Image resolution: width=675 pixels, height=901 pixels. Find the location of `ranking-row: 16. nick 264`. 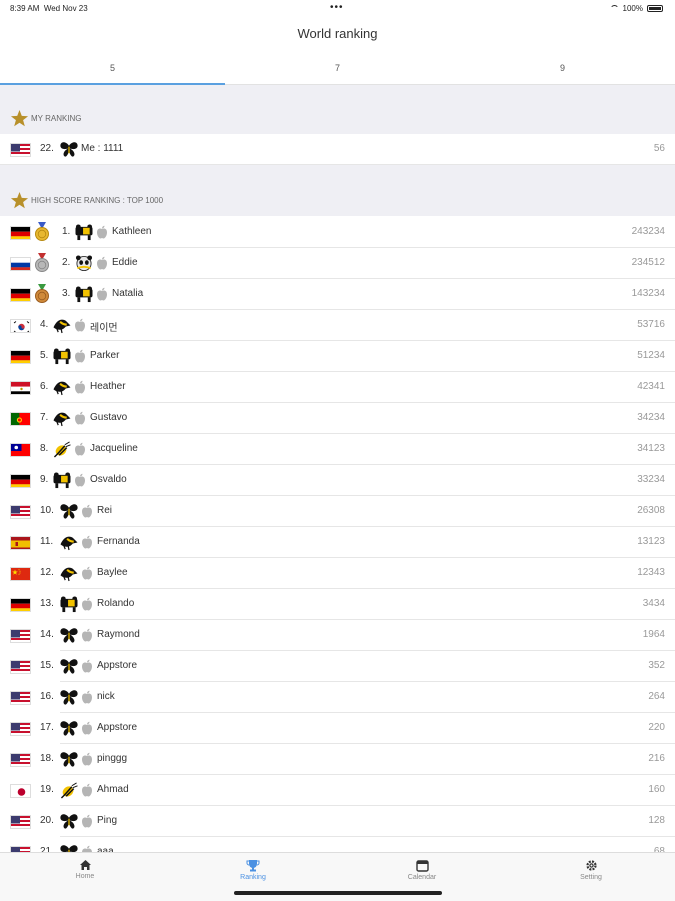

ranking-row: 16. nick 264 is located at coordinates (337, 697).